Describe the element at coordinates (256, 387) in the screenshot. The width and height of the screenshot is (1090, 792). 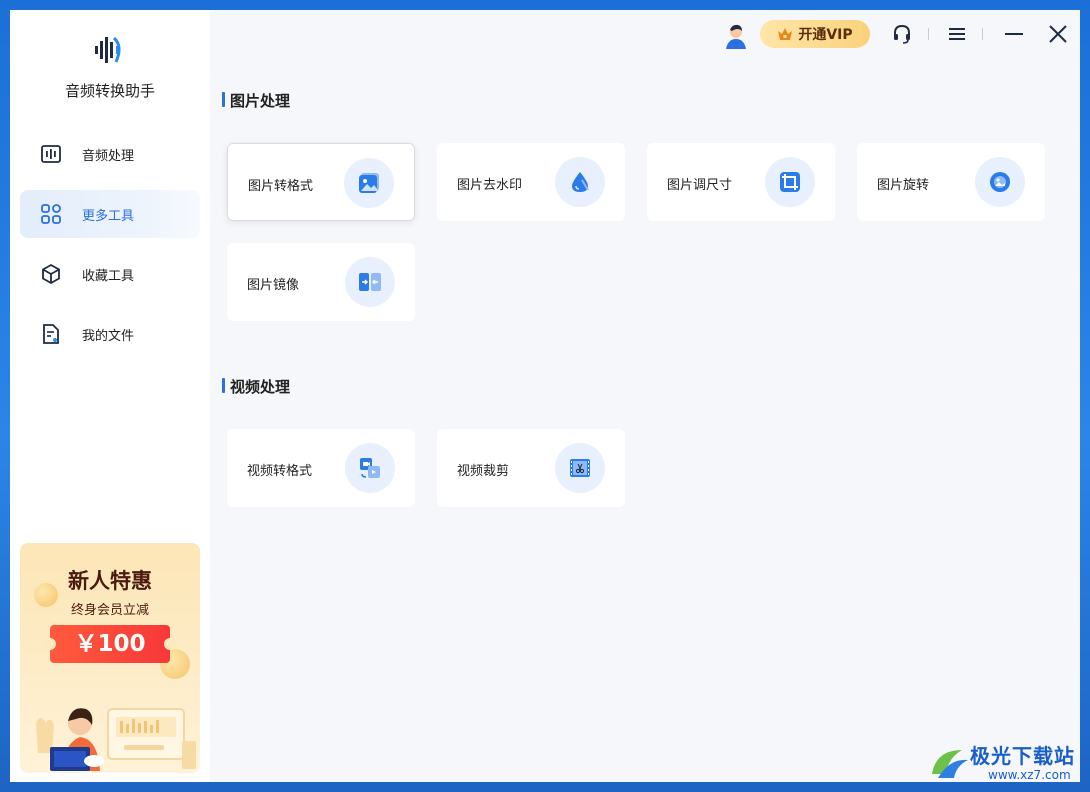
I see `section-title-video: 视频处理` at that location.